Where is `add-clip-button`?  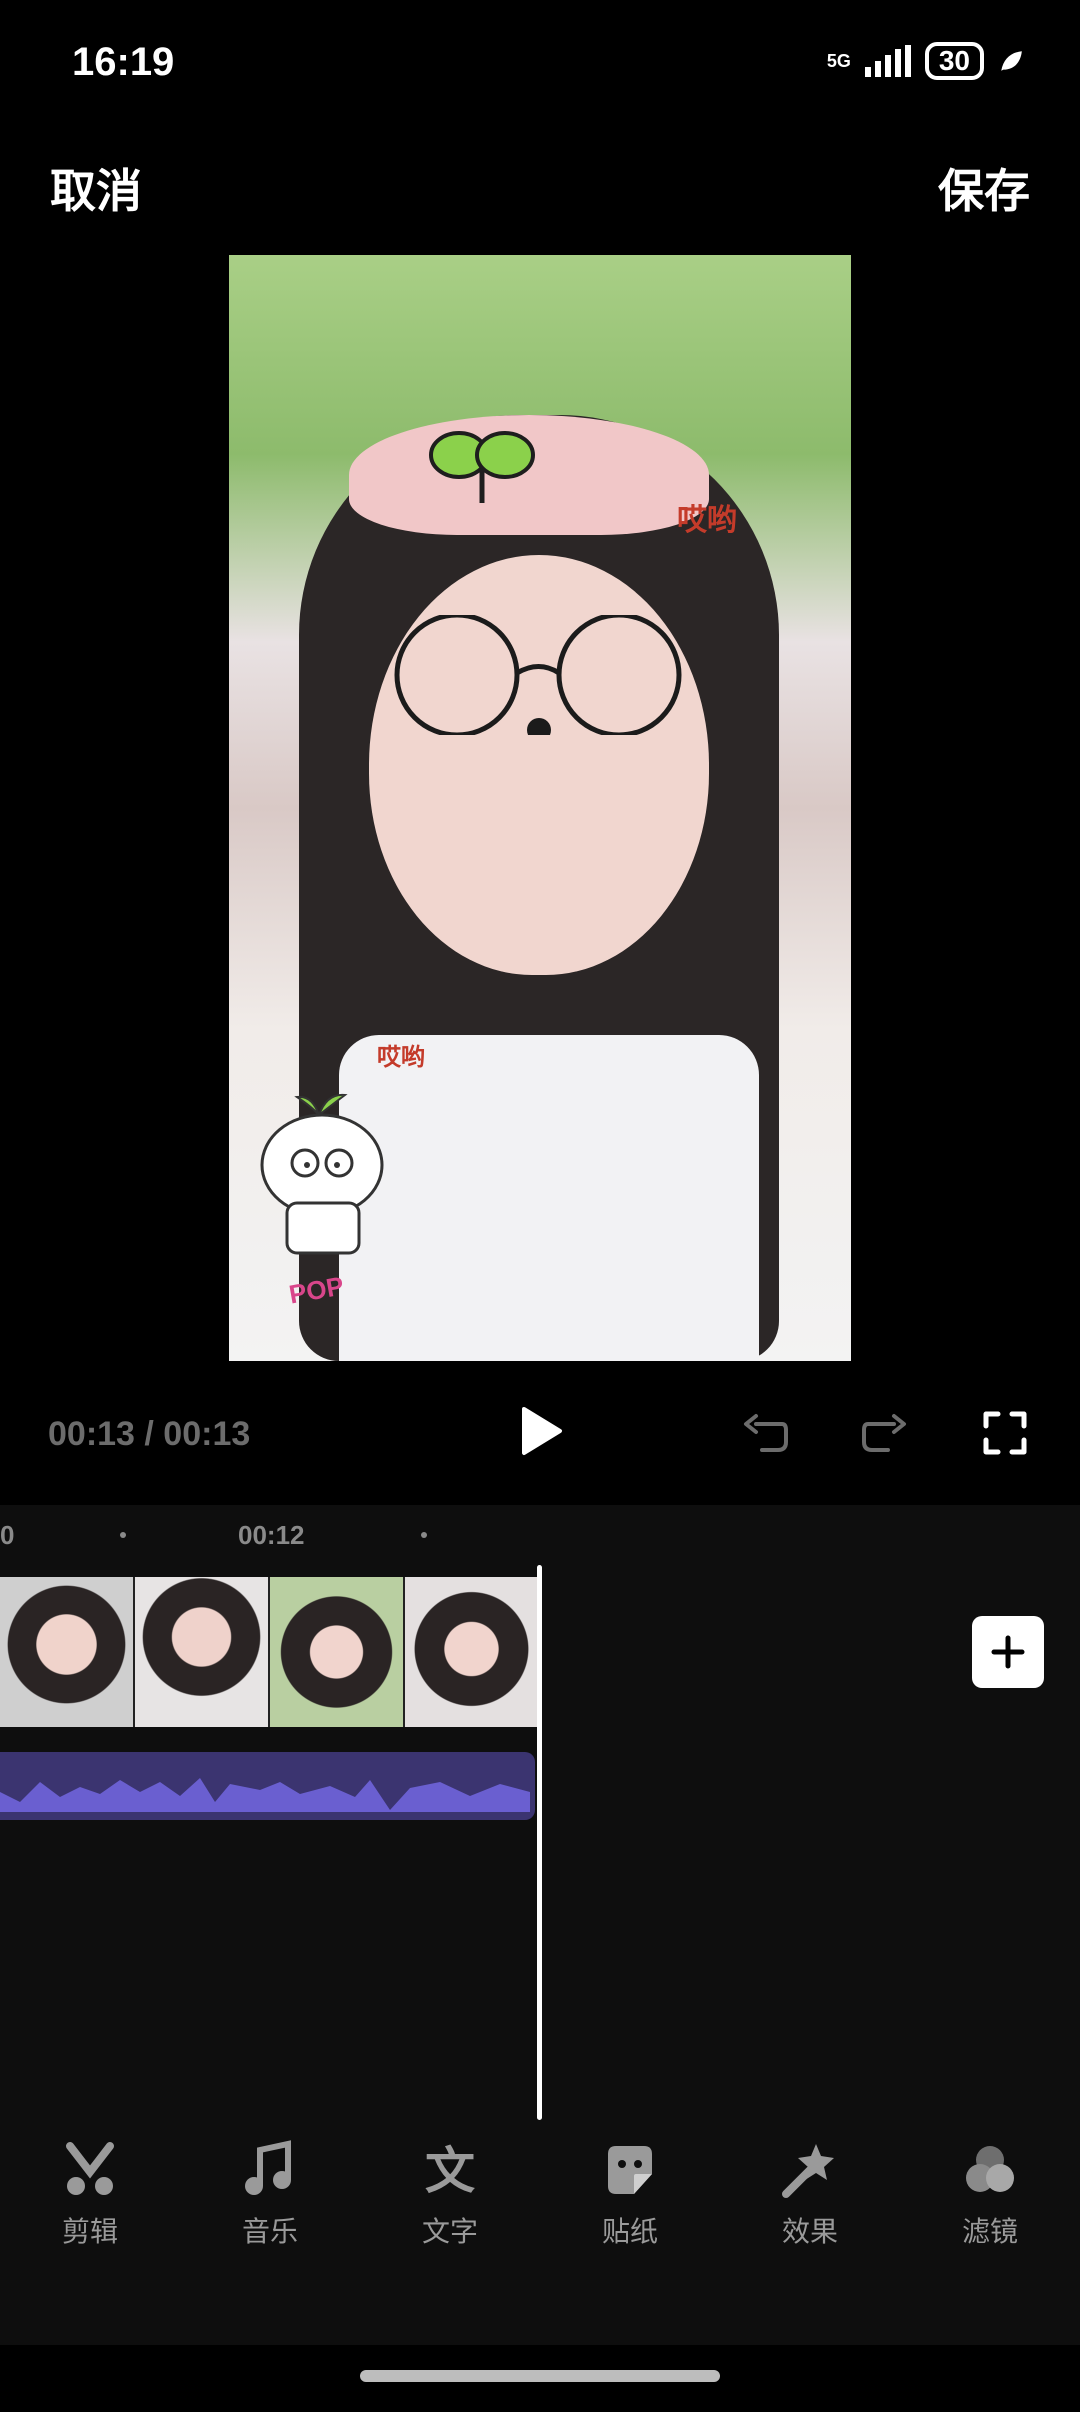 add-clip-button is located at coordinates (1008, 1652).